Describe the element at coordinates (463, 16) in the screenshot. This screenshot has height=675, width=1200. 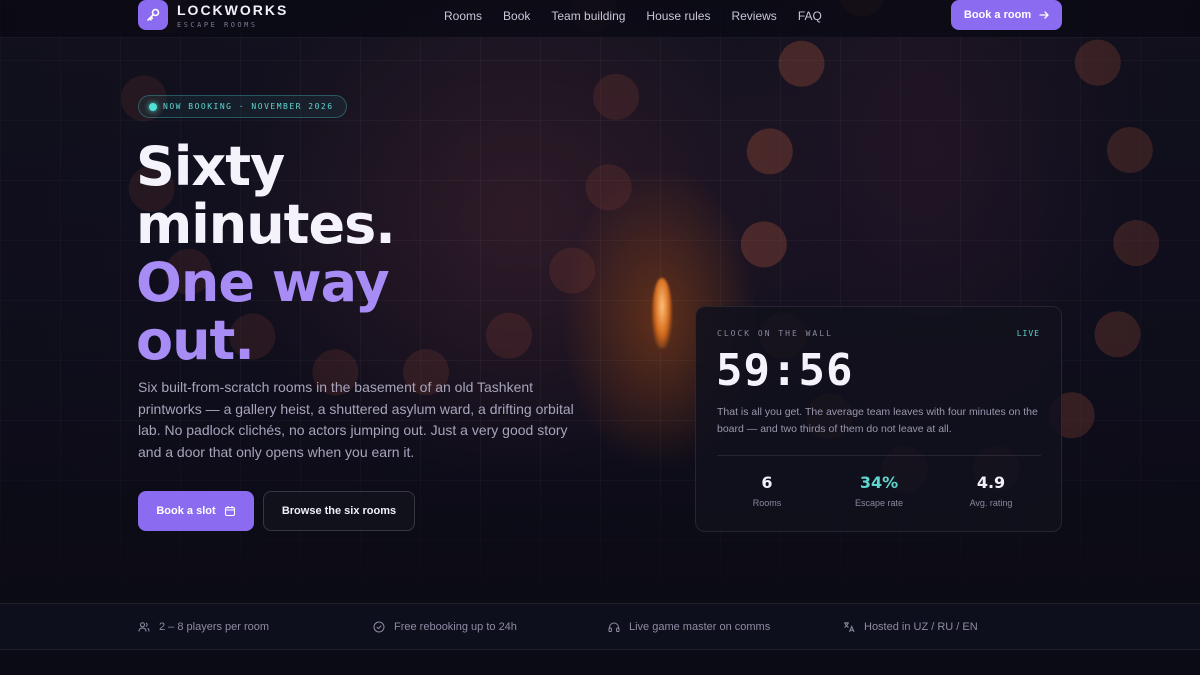
I see `nav-link-rooms: Rooms` at that location.